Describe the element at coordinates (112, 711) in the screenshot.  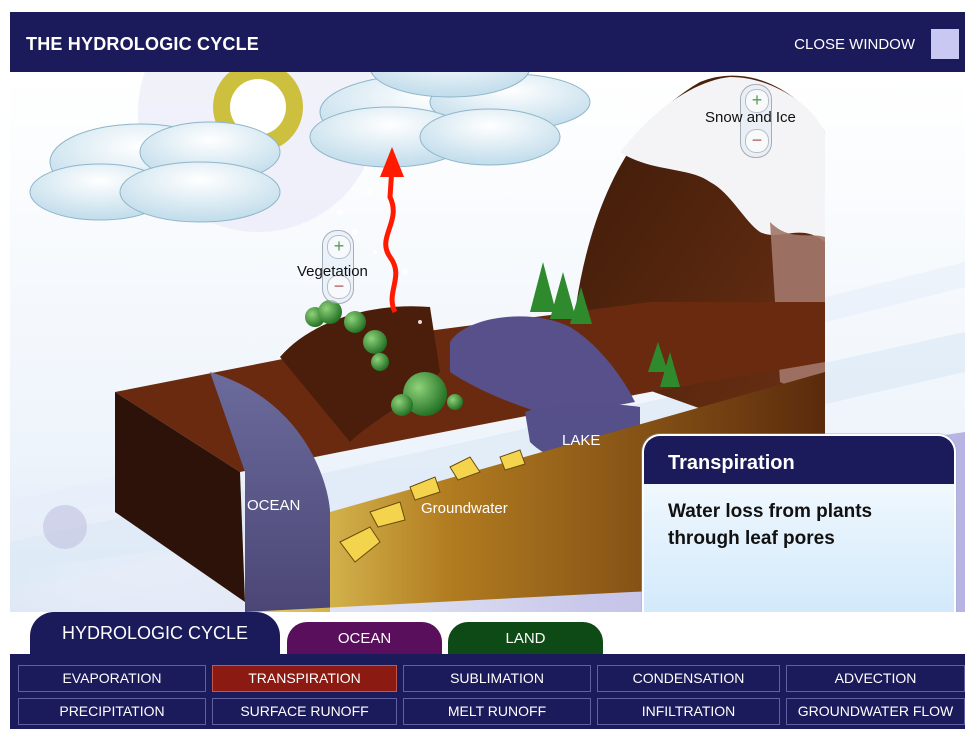
I see `nav-precipitation-button: PRECIPITATION` at that location.